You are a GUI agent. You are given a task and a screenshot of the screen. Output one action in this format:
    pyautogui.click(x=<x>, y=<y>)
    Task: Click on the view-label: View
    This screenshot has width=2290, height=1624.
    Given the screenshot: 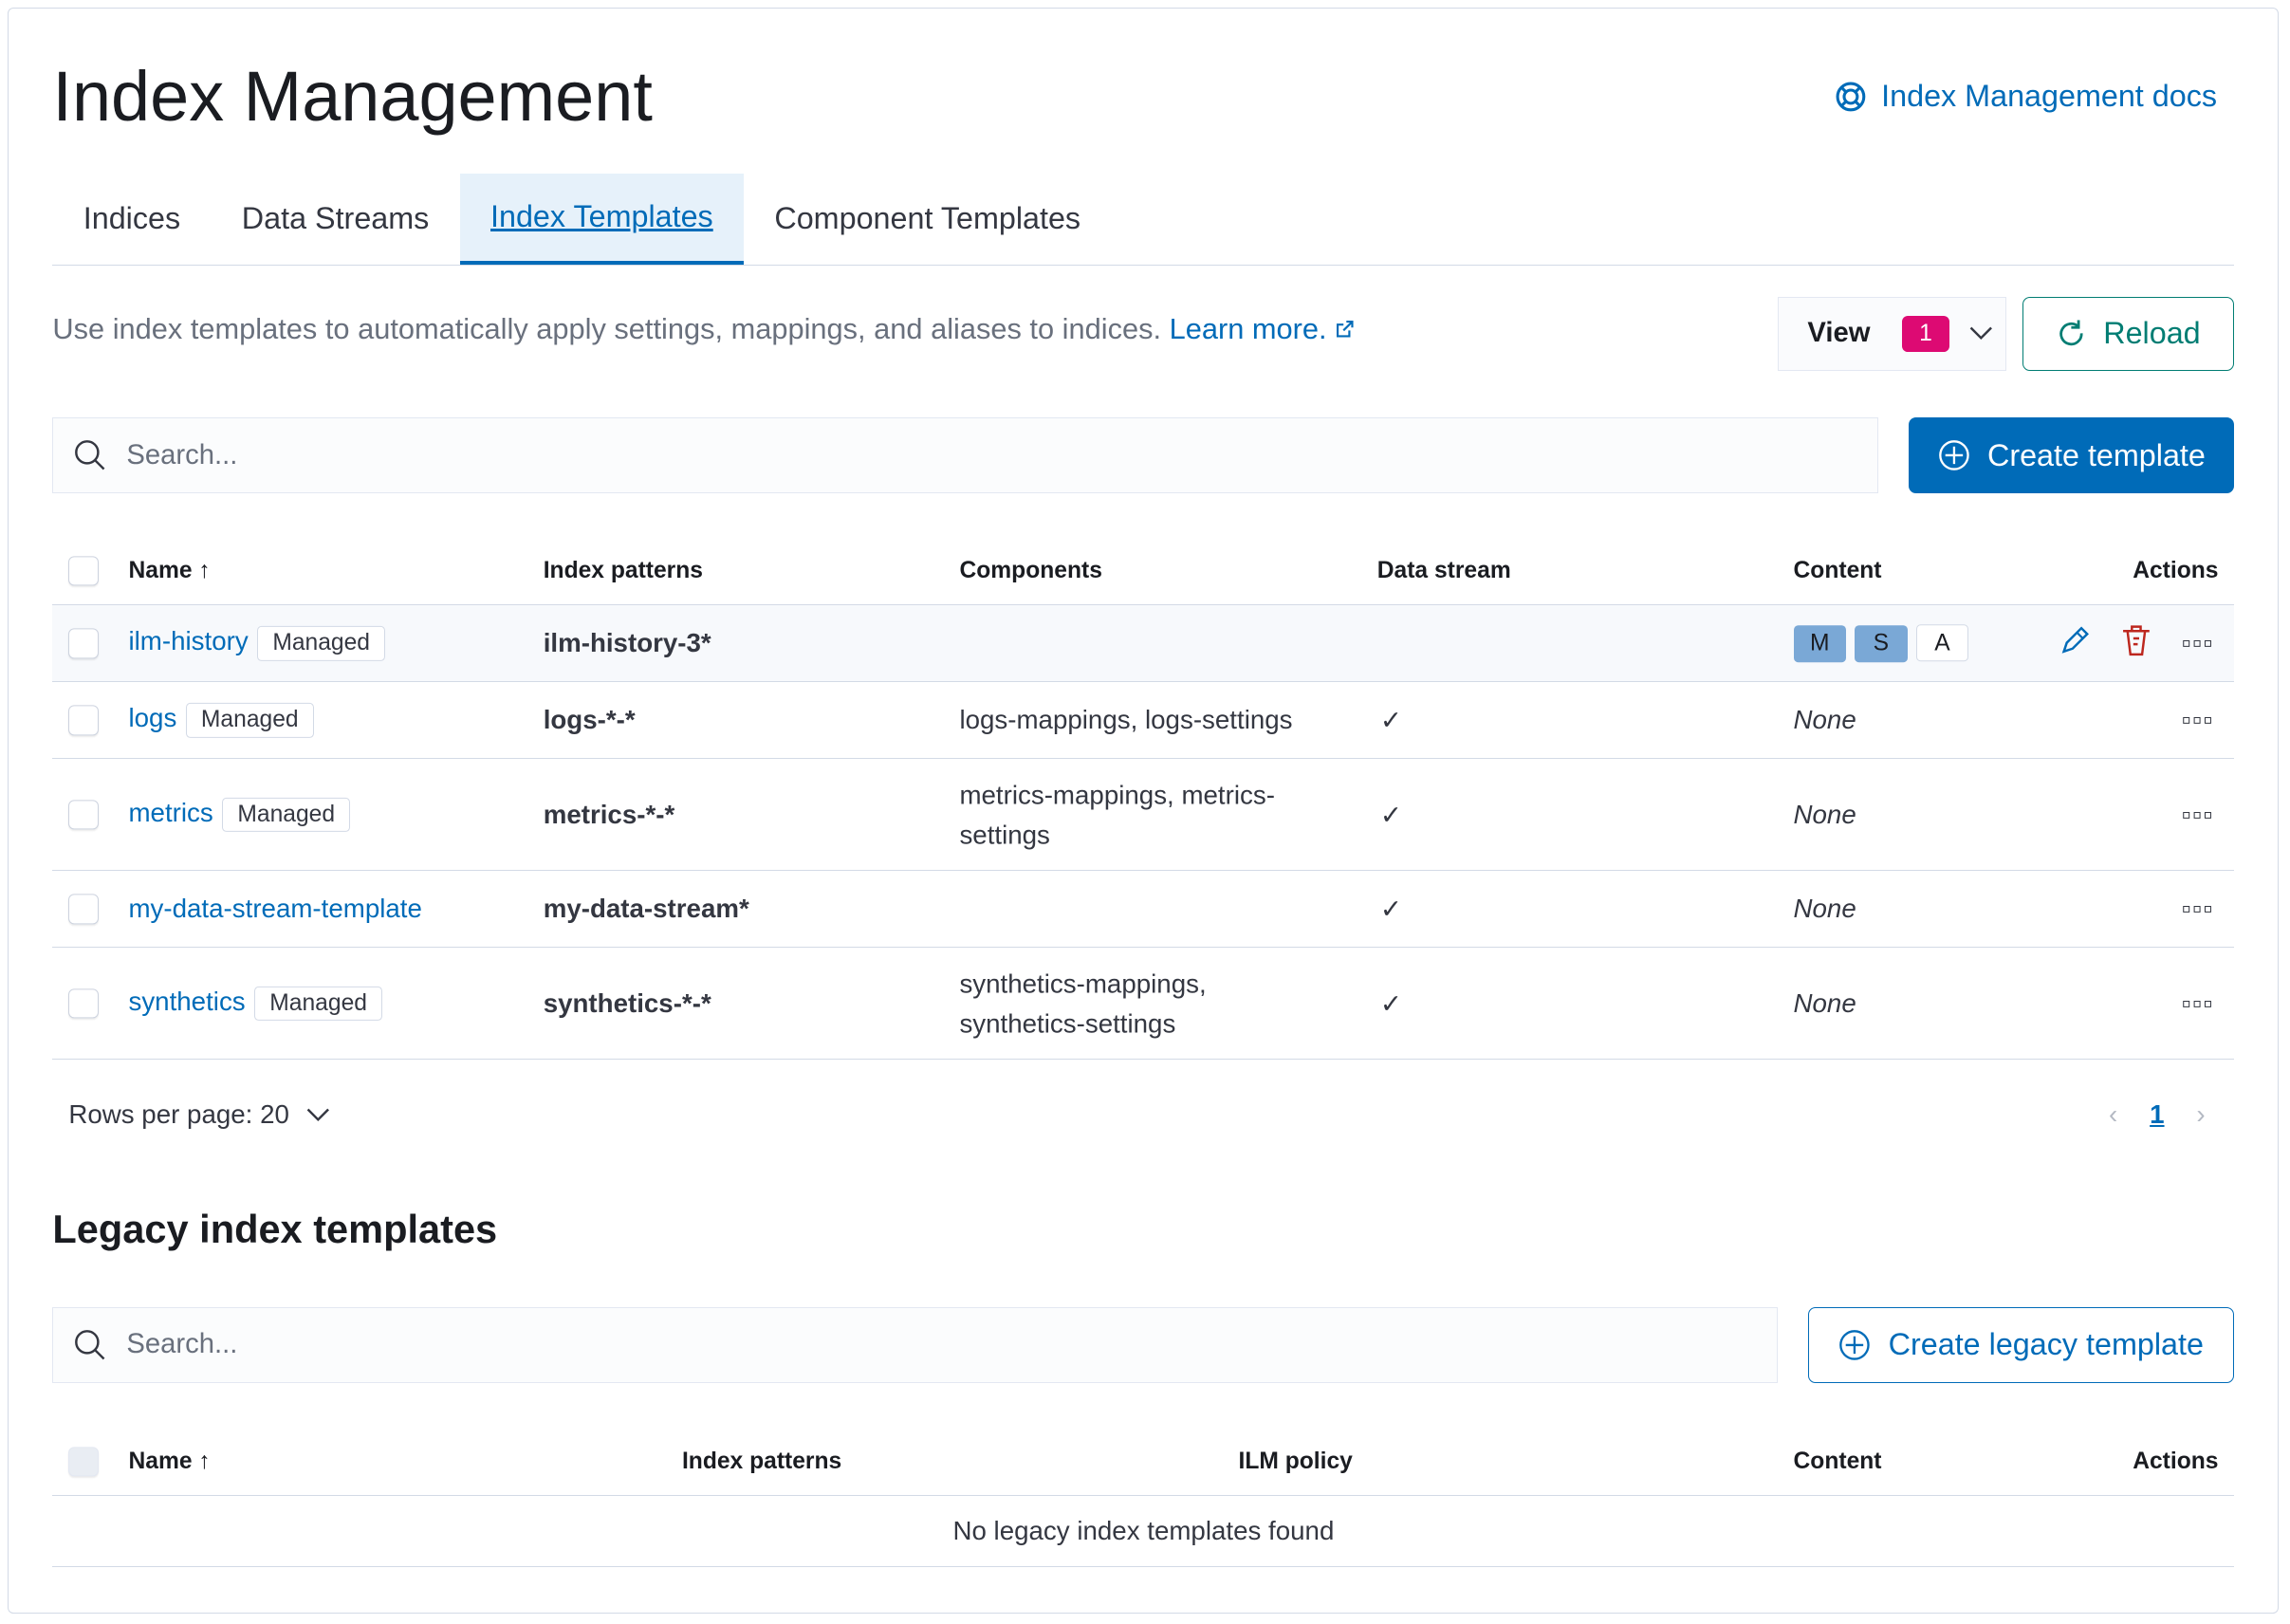 What is the action you would take?
    pyautogui.click(x=1839, y=334)
    